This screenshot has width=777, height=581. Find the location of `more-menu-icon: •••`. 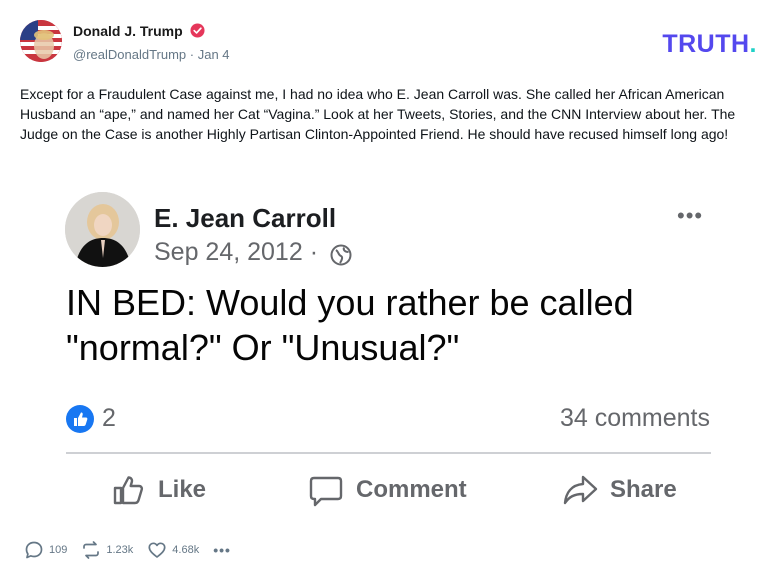

more-menu-icon: ••• is located at coordinates (222, 550).